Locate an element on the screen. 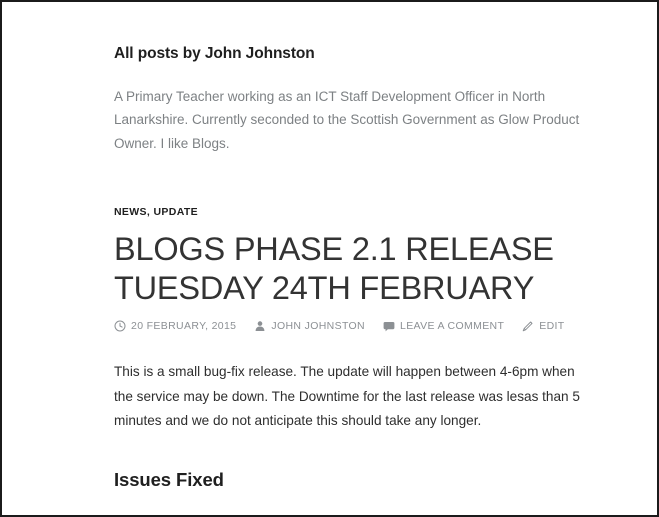 The width and height of the screenshot is (659, 517). category-link-update: UPDATE is located at coordinates (175, 212).